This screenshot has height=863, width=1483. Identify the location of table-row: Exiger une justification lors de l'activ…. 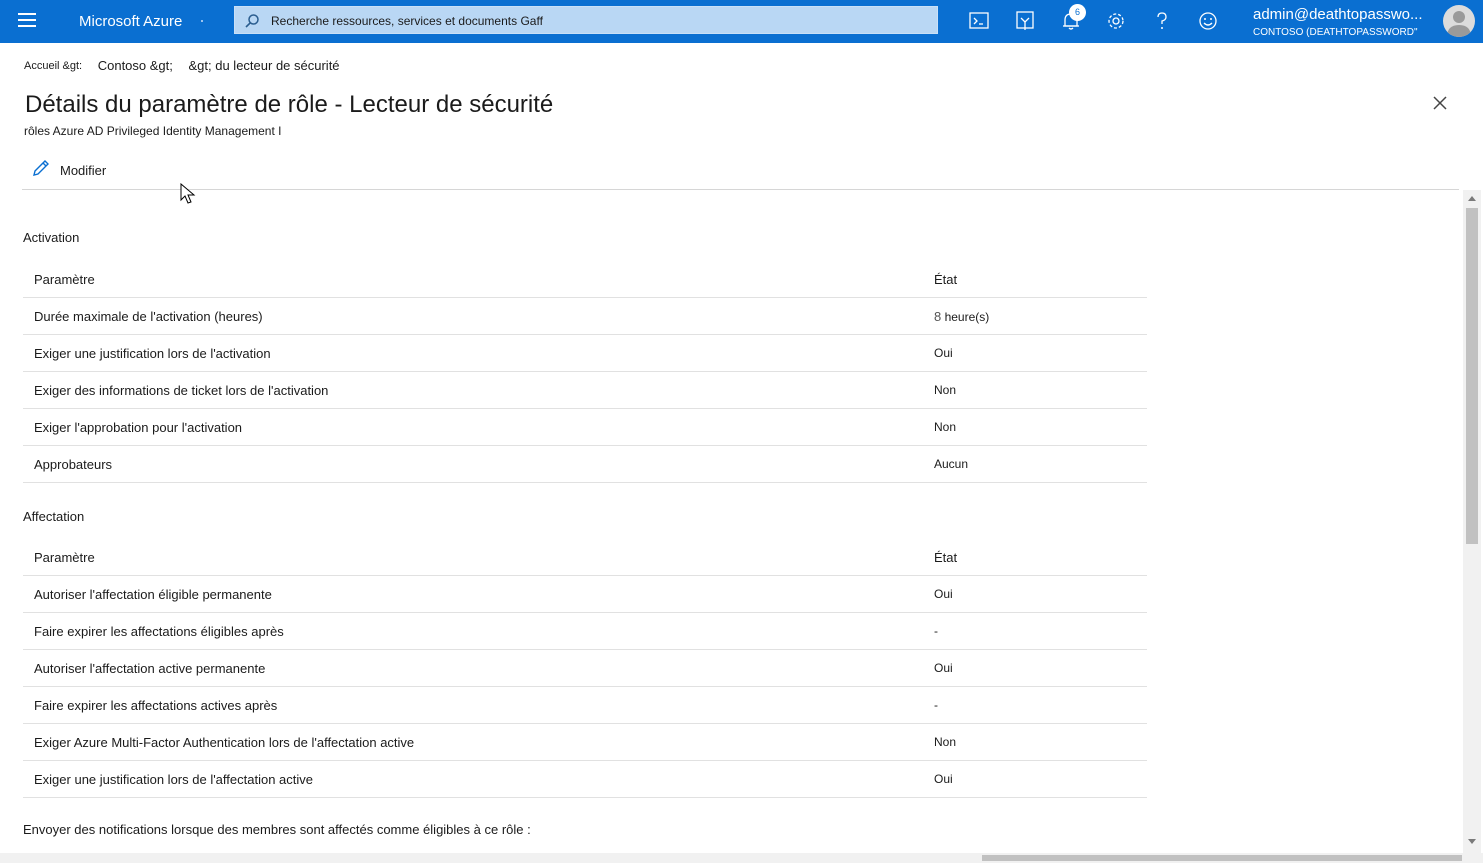
(585, 353).